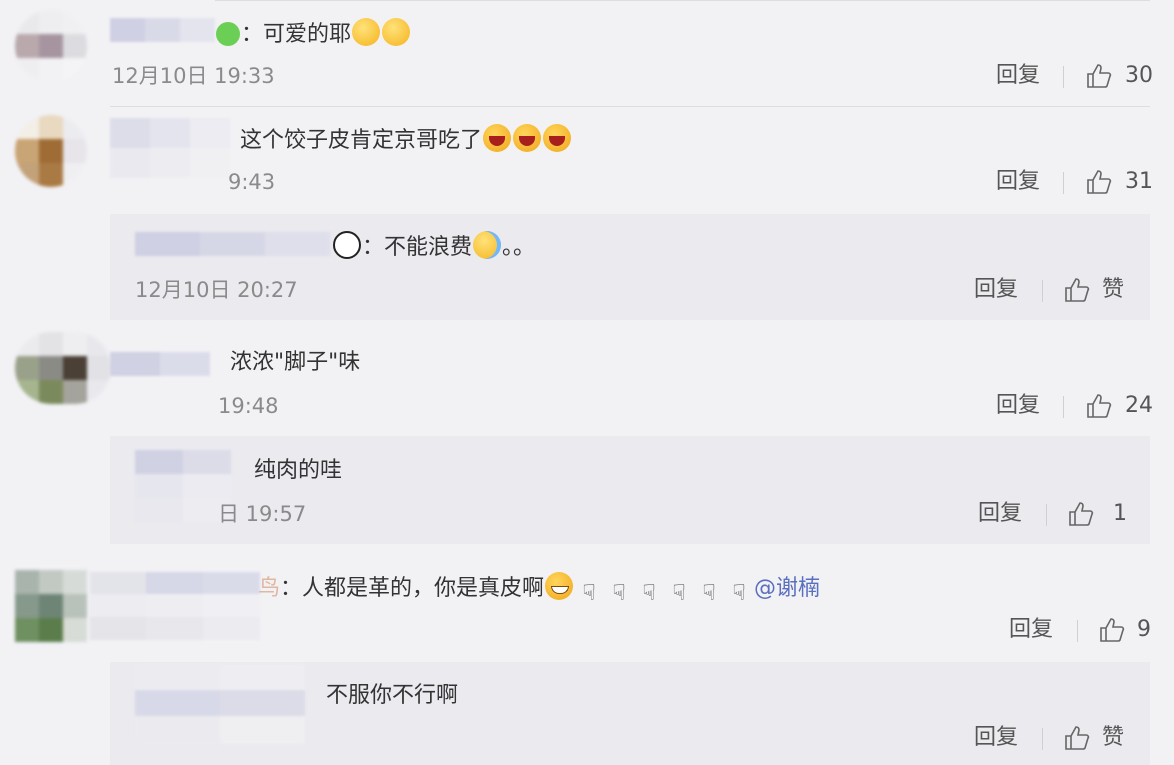 Image resolution: width=1174 pixels, height=765 pixels. I want to click on comment-time: 9:43, so click(252, 182).